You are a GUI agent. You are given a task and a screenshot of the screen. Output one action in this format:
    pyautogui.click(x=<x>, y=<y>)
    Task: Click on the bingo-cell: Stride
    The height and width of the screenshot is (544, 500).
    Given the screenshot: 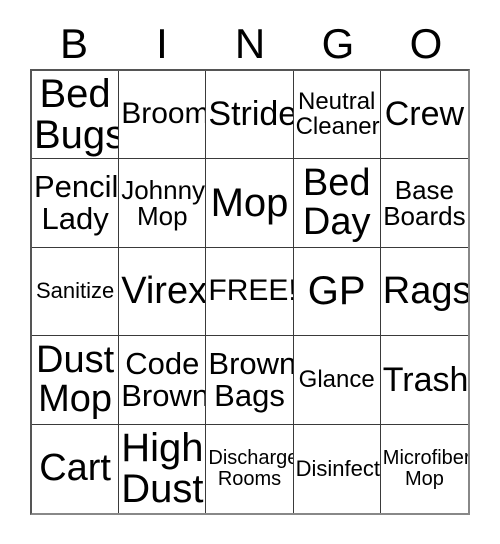 What is the action you would take?
    pyautogui.click(x=250, y=115)
    